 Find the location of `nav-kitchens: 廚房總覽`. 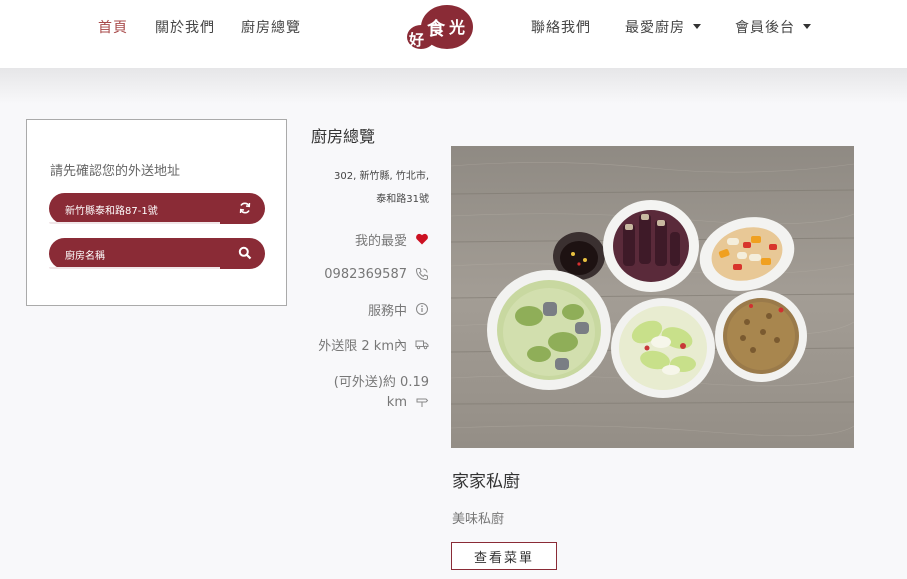

nav-kitchens: 廚房總覽 is located at coordinates (271, 27).